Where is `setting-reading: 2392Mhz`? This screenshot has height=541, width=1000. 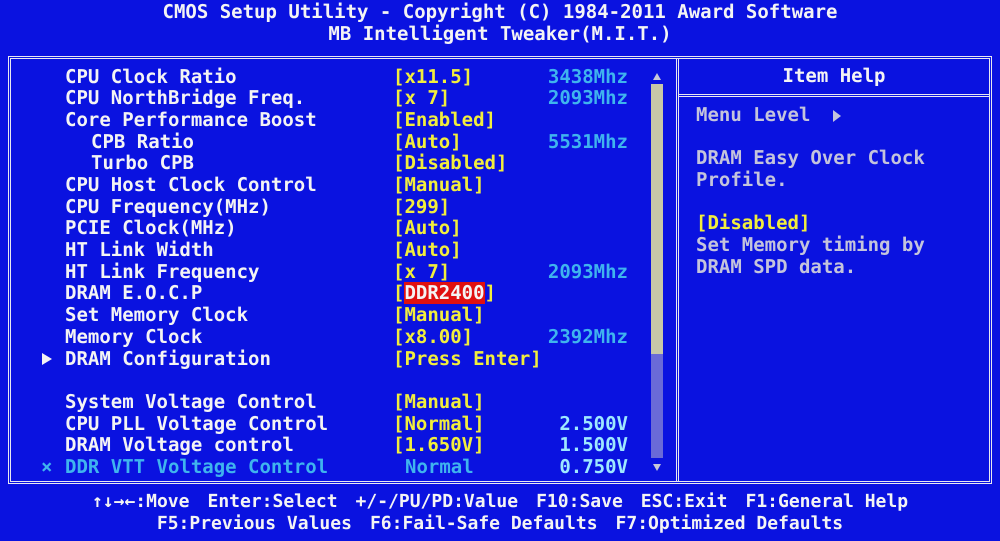 setting-reading: 2392Mhz is located at coordinates (588, 337).